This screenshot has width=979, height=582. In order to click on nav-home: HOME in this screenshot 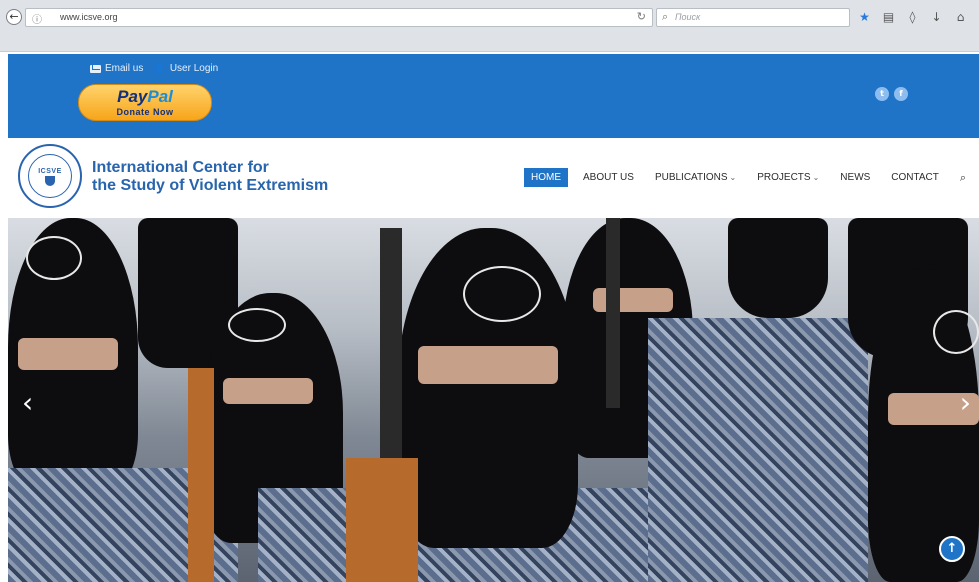, I will do `click(546, 177)`.